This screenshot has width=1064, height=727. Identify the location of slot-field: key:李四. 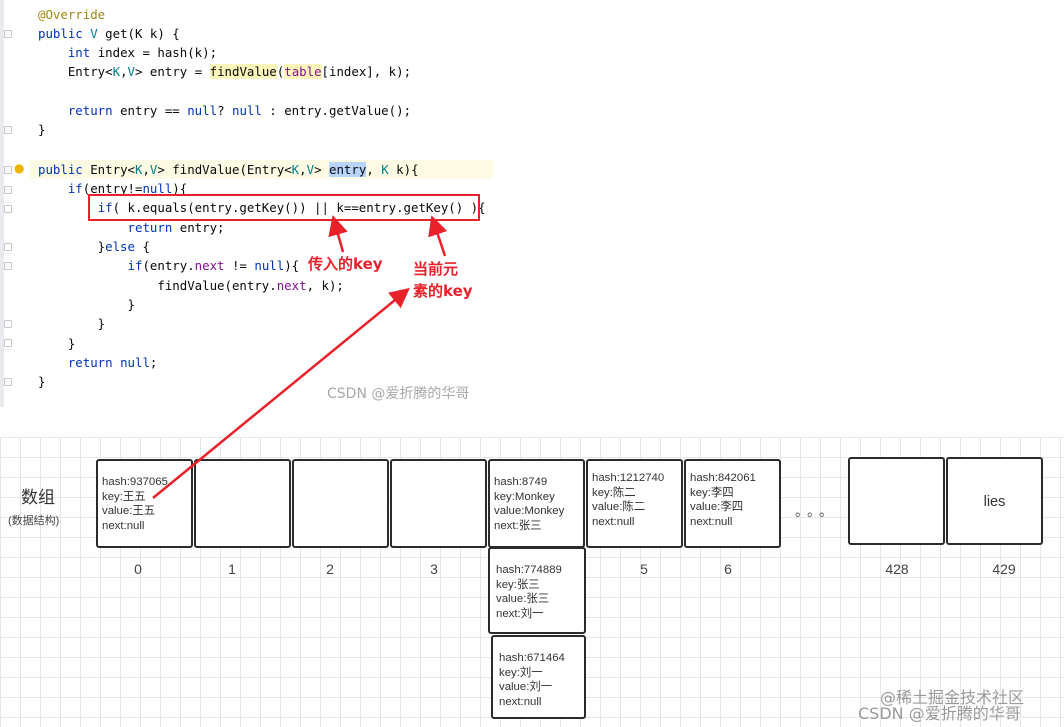
(712, 492).